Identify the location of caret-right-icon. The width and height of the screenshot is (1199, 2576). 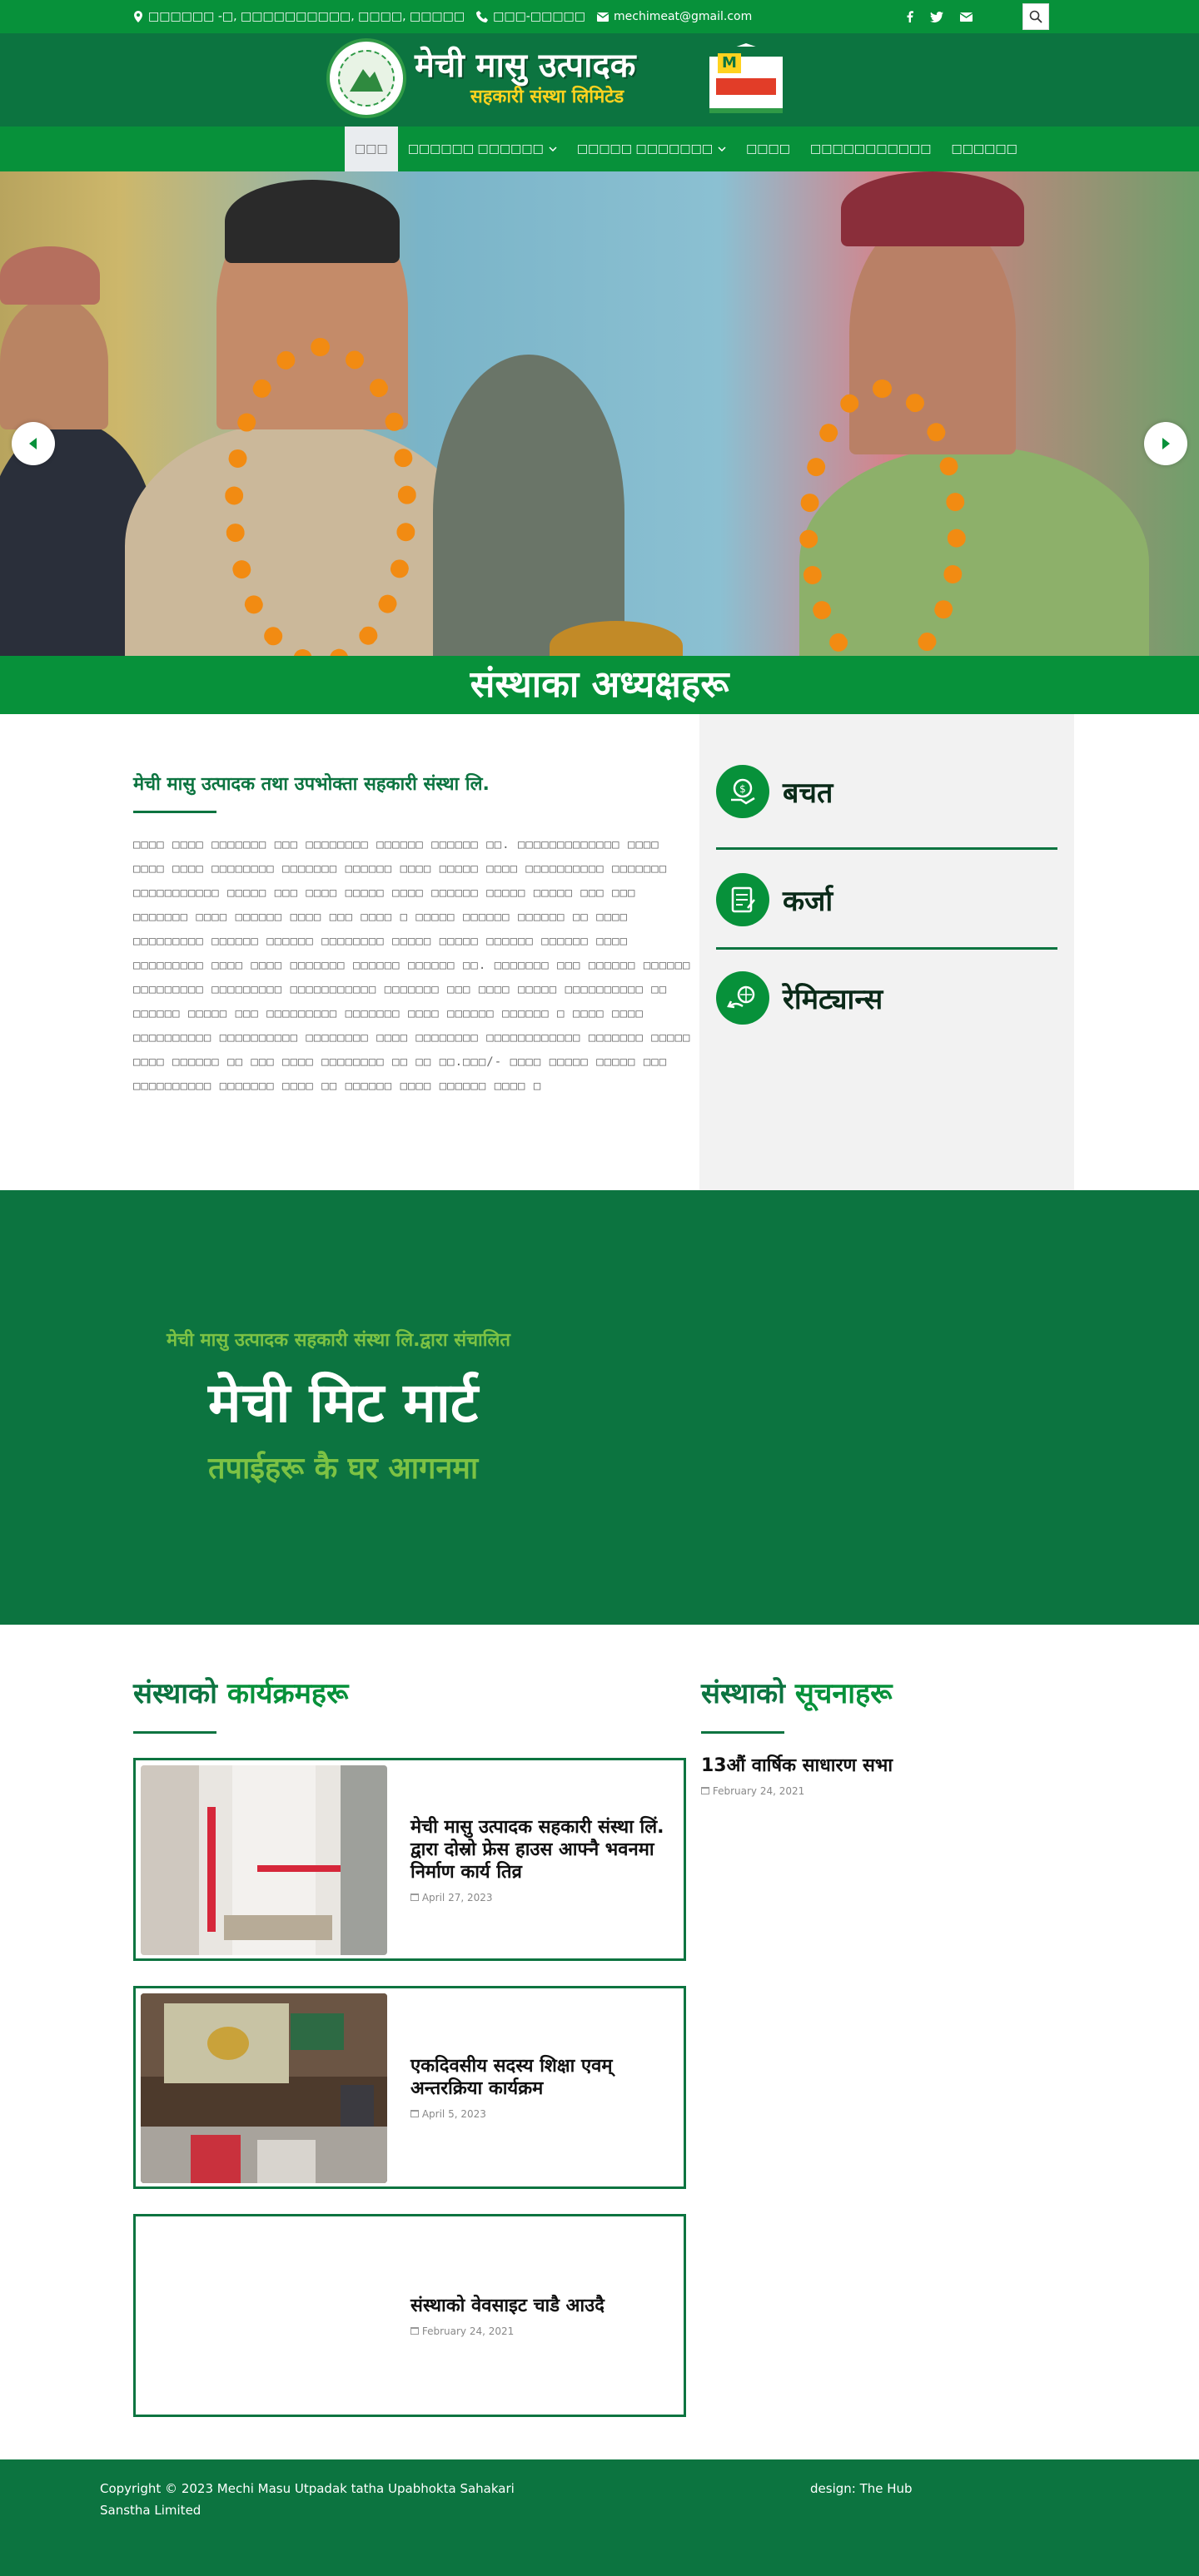
(1166, 443).